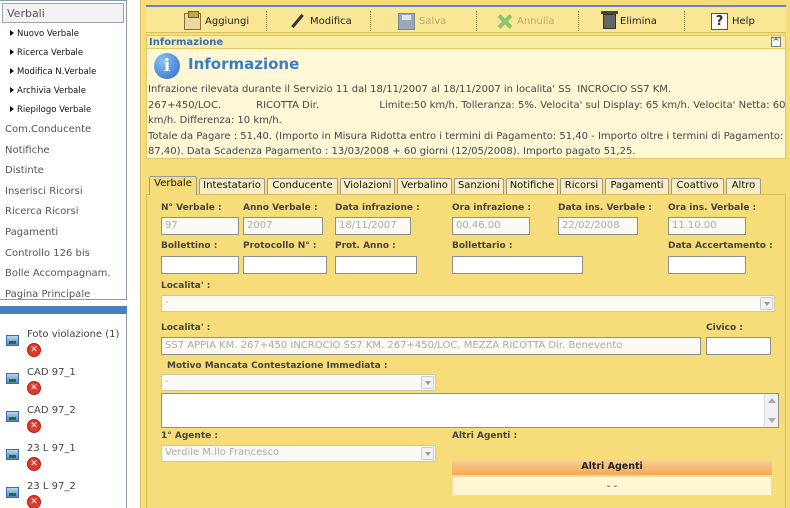 The width and height of the screenshot is (790, 508). Describe the element at coordinates (376, 265) in the screenshot. I see `prot-anno-field` at that location.